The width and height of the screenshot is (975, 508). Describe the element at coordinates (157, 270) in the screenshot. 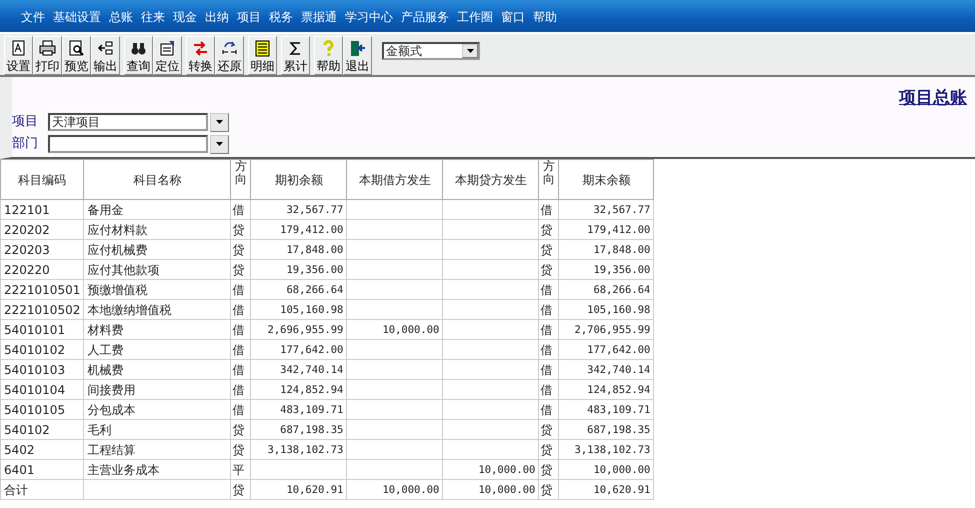

I see `table-cell: 应付其他款项` at that location.